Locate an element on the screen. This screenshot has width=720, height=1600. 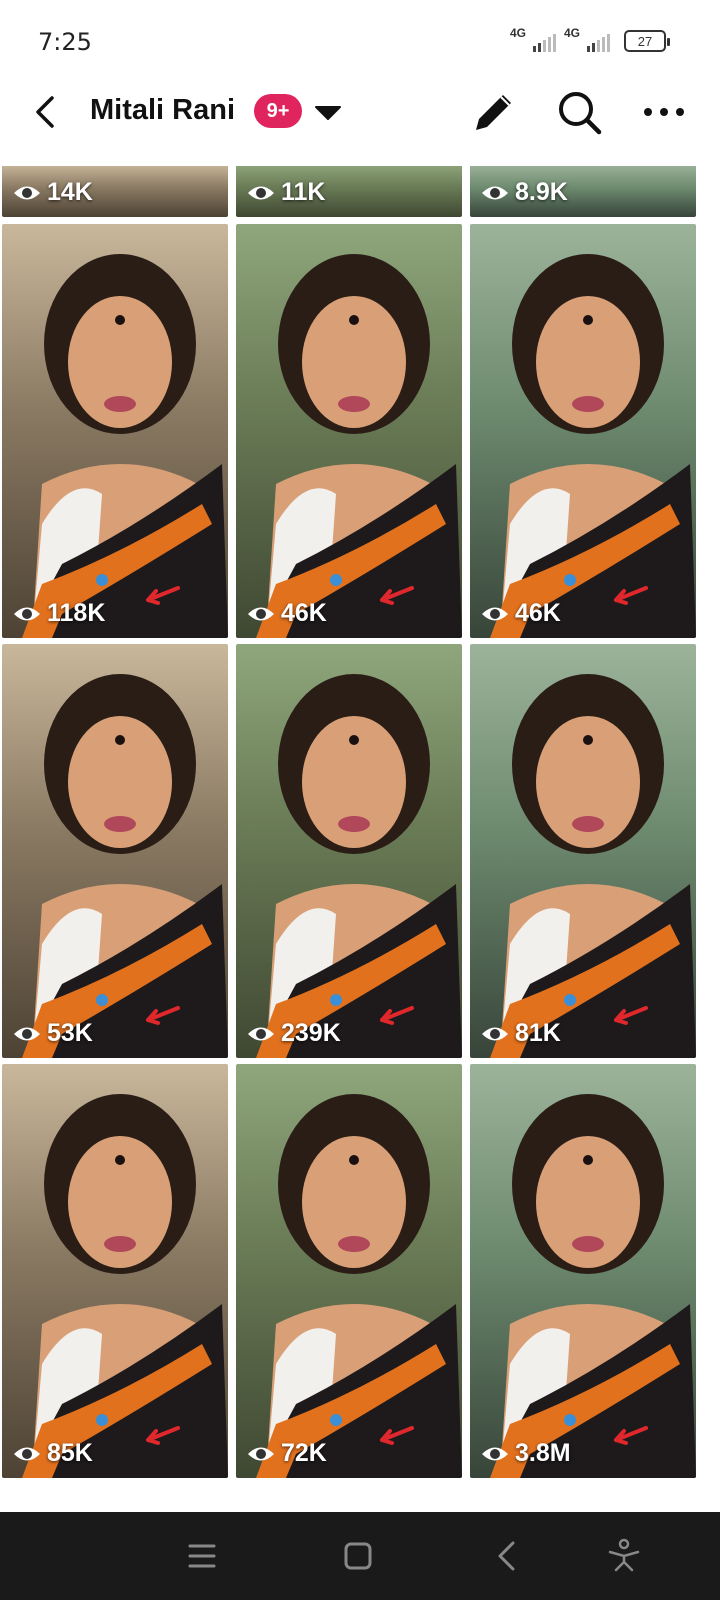
video-thumbnail: 8.9K is located at coordinates (583, 191).